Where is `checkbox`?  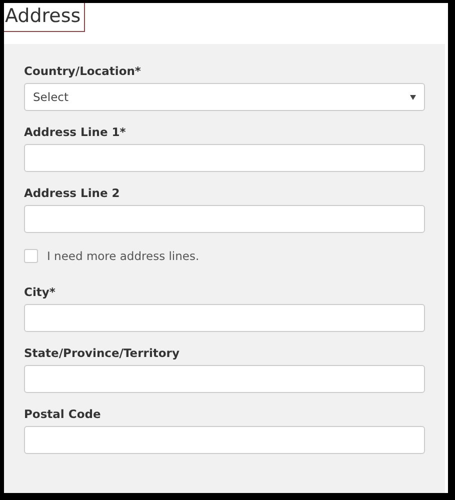
checkbox is located at coordinates (31, 256).